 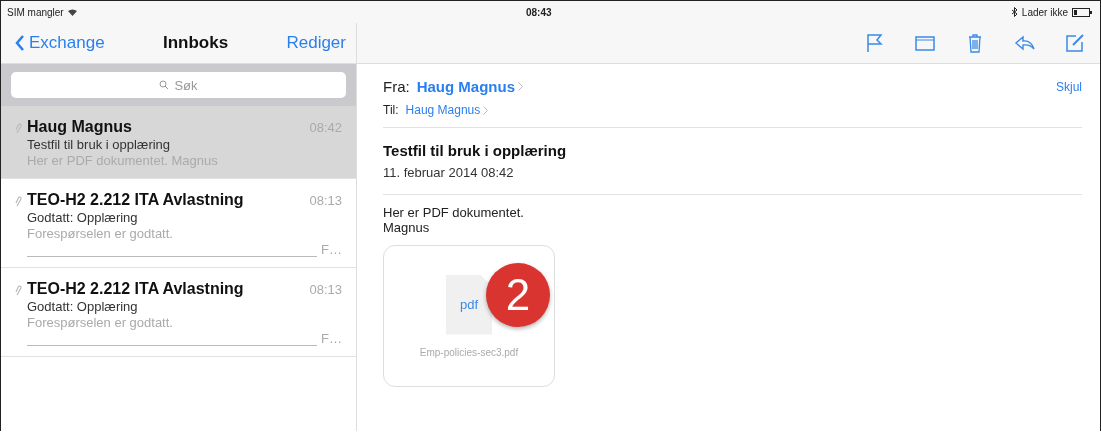 What do you see at coordinates (316, 43) in the screenshot?
I see `edit-button: Rediger` at bounding box center [316, 43].